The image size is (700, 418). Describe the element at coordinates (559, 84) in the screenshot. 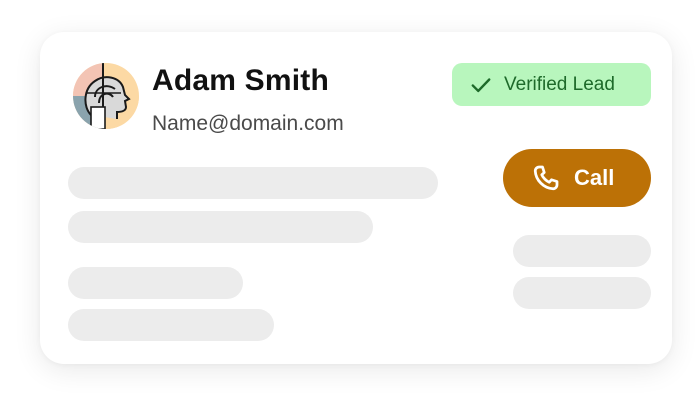

I see `badge-label: Verified Lead` at that location.